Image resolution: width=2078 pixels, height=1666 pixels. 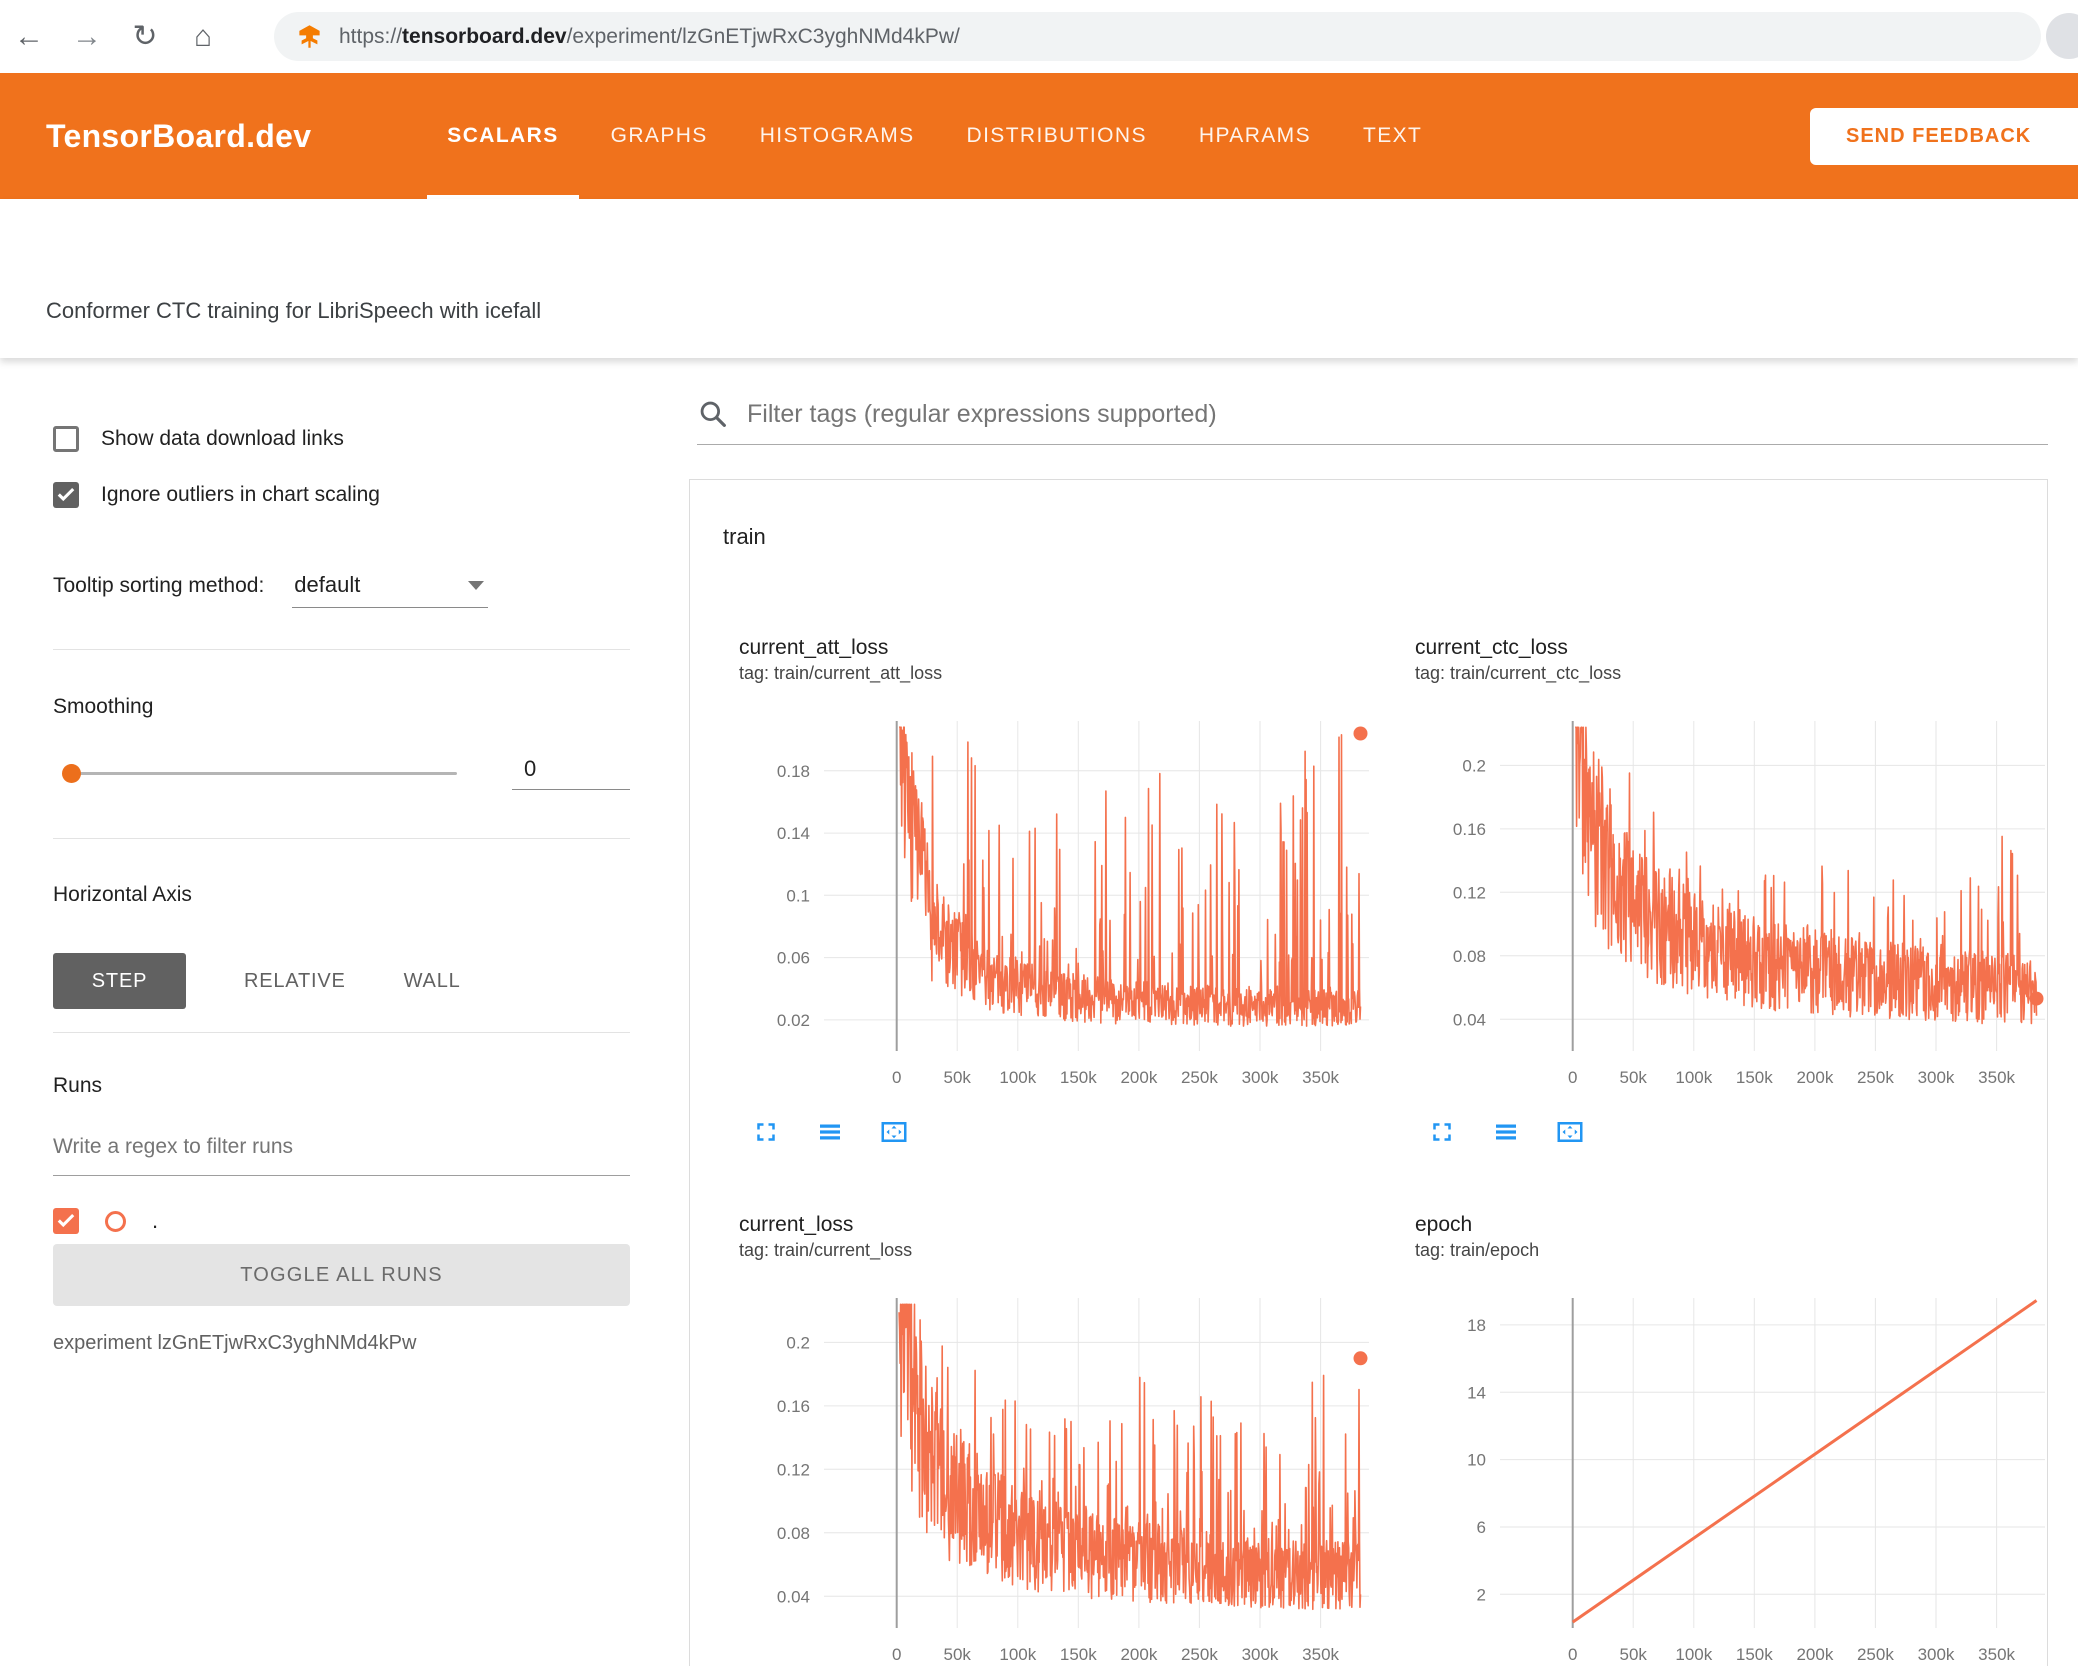 I want to click on show-download-links-checkbox, so click(x=66, y=439).